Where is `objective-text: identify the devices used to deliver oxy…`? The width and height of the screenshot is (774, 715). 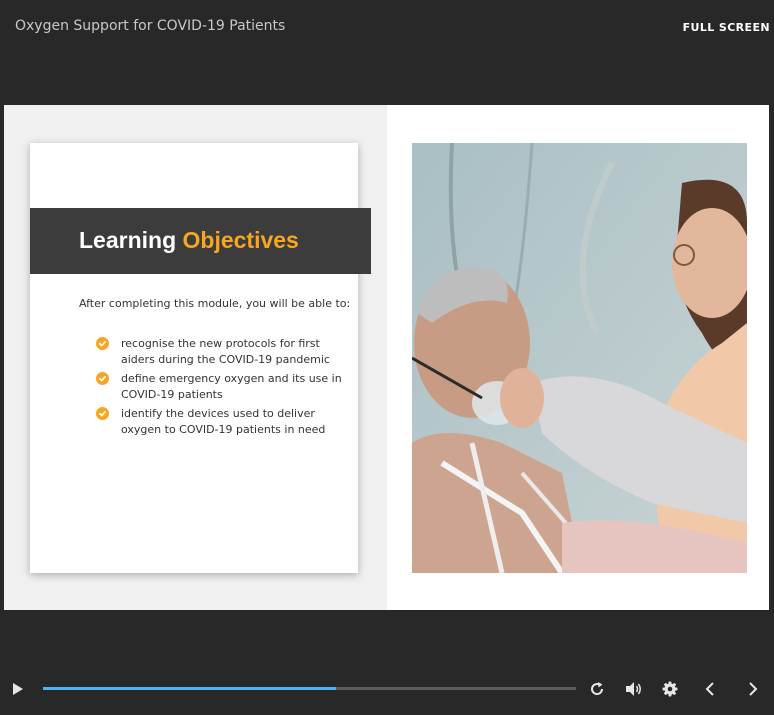 objective-text: identify the devices used to deliver oxy… is located at coordinates (223, 421).